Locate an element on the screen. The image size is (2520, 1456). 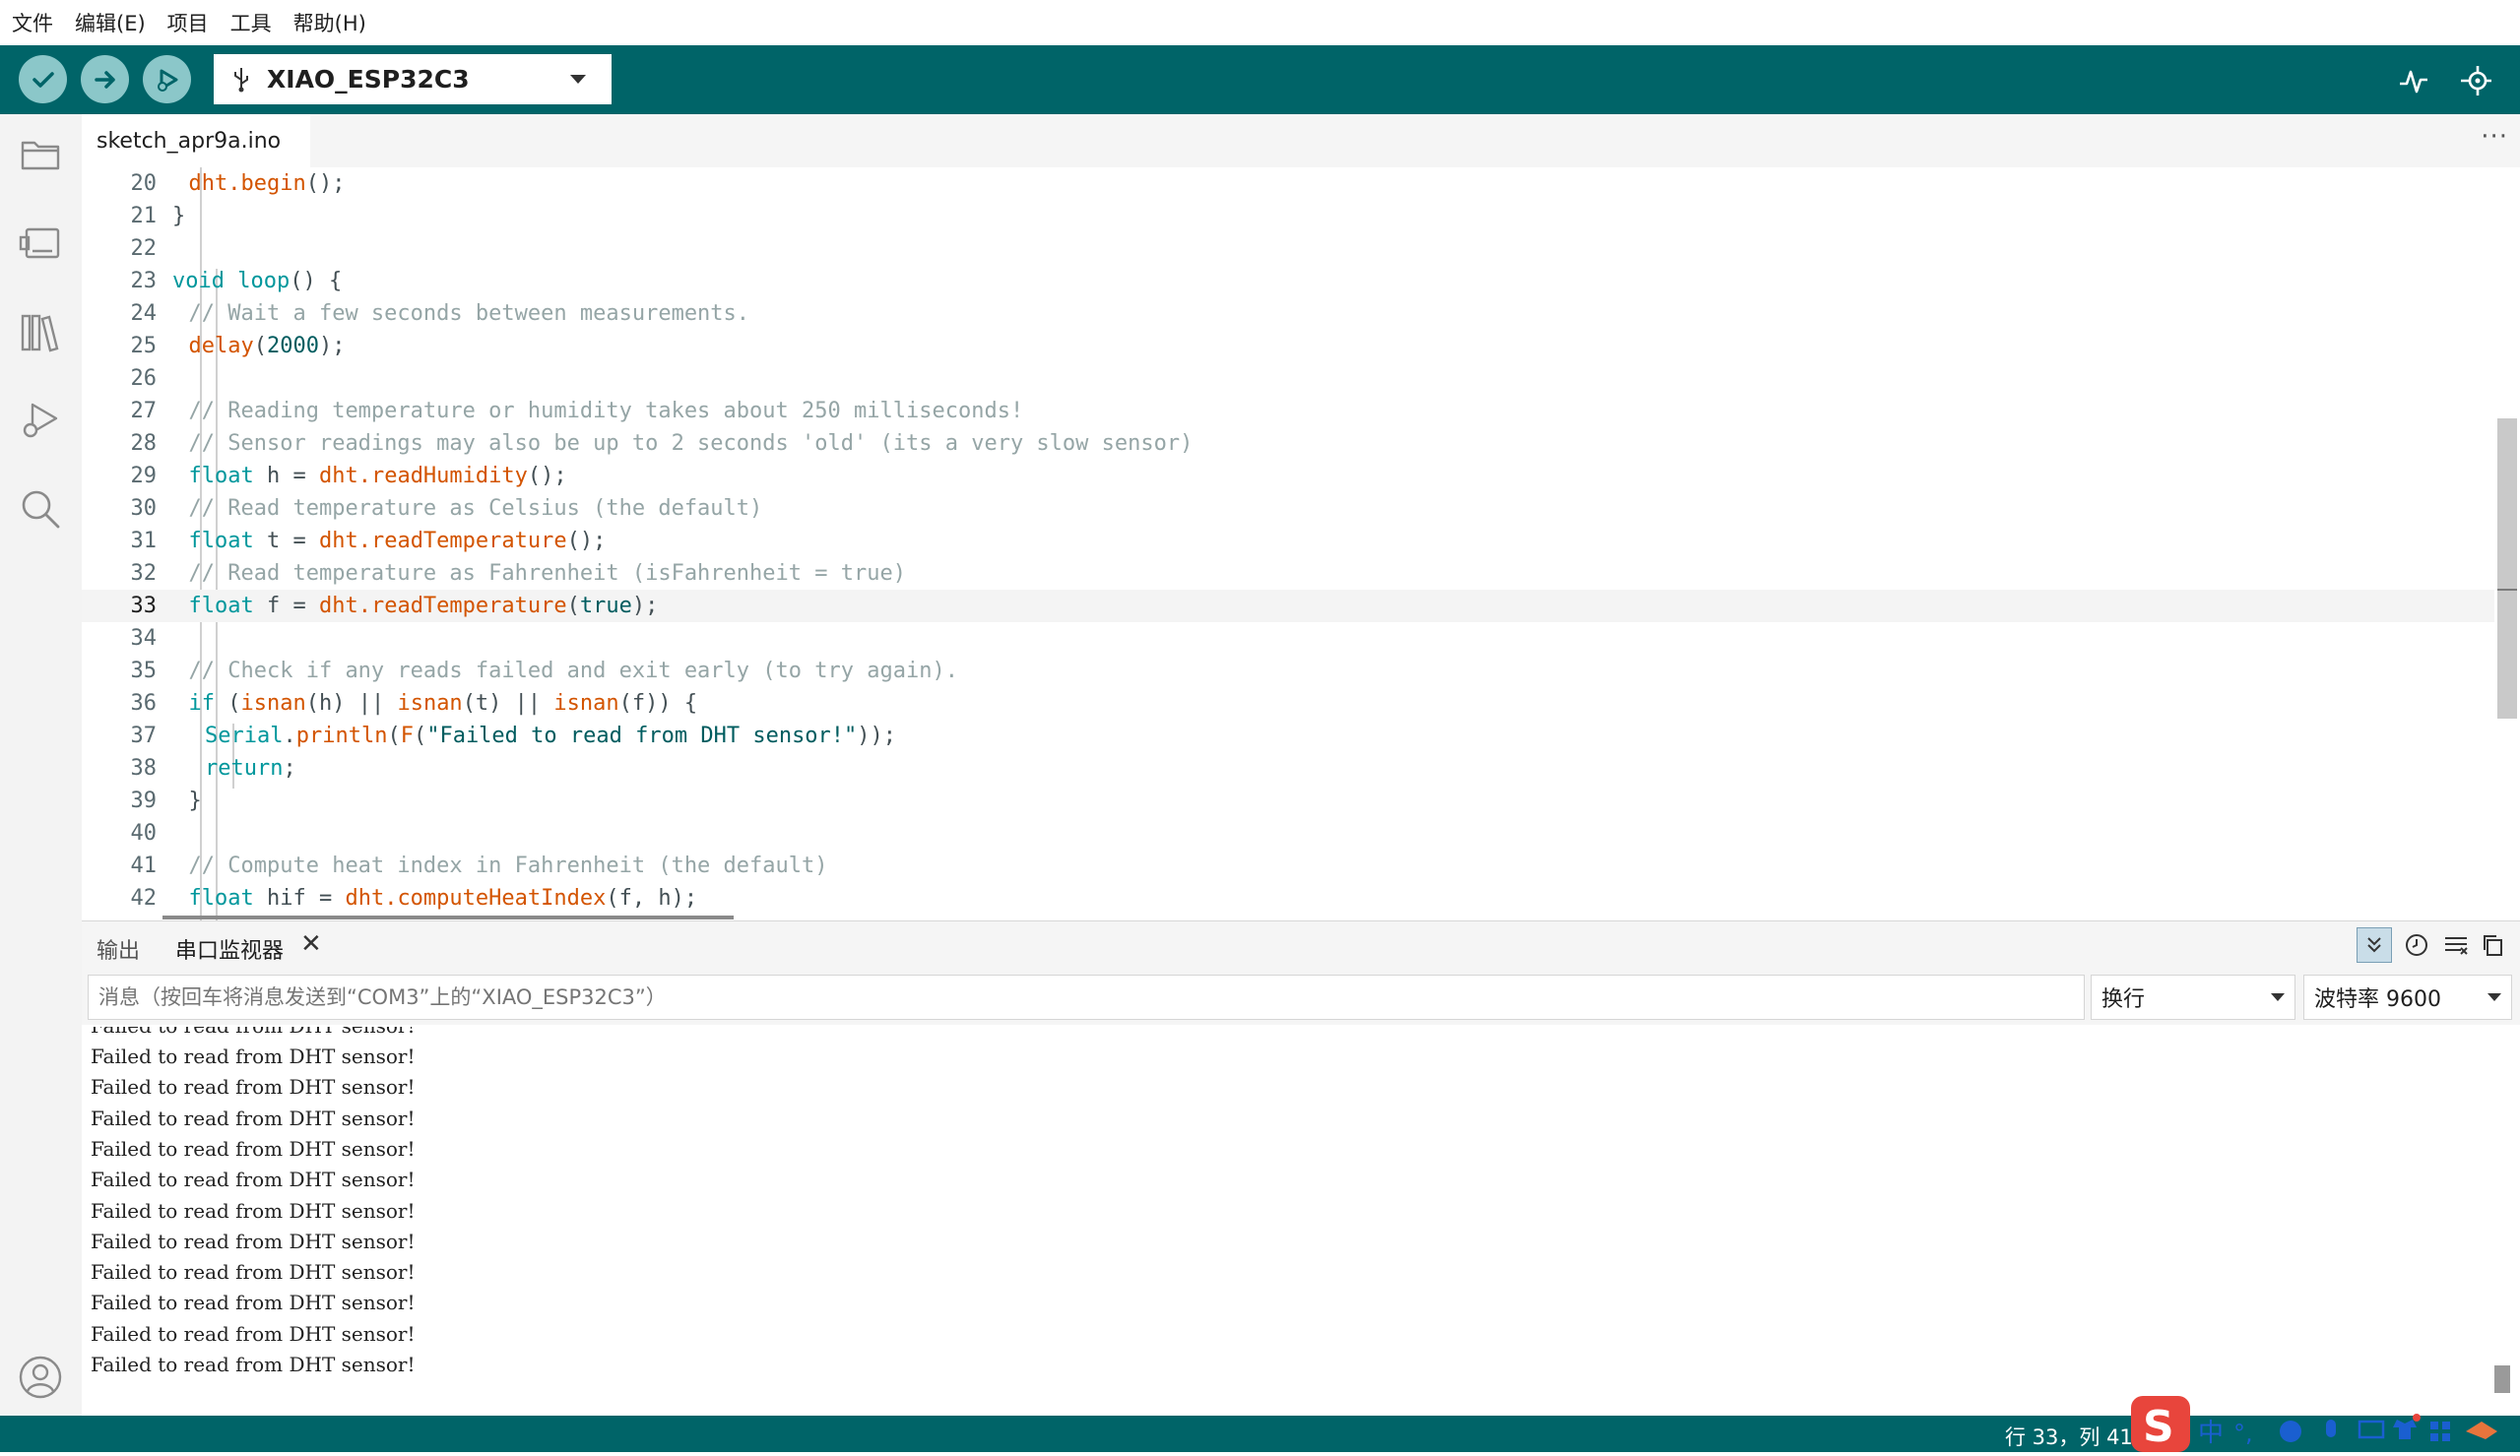
line-number: 24 is located at coordinates (144, 313).